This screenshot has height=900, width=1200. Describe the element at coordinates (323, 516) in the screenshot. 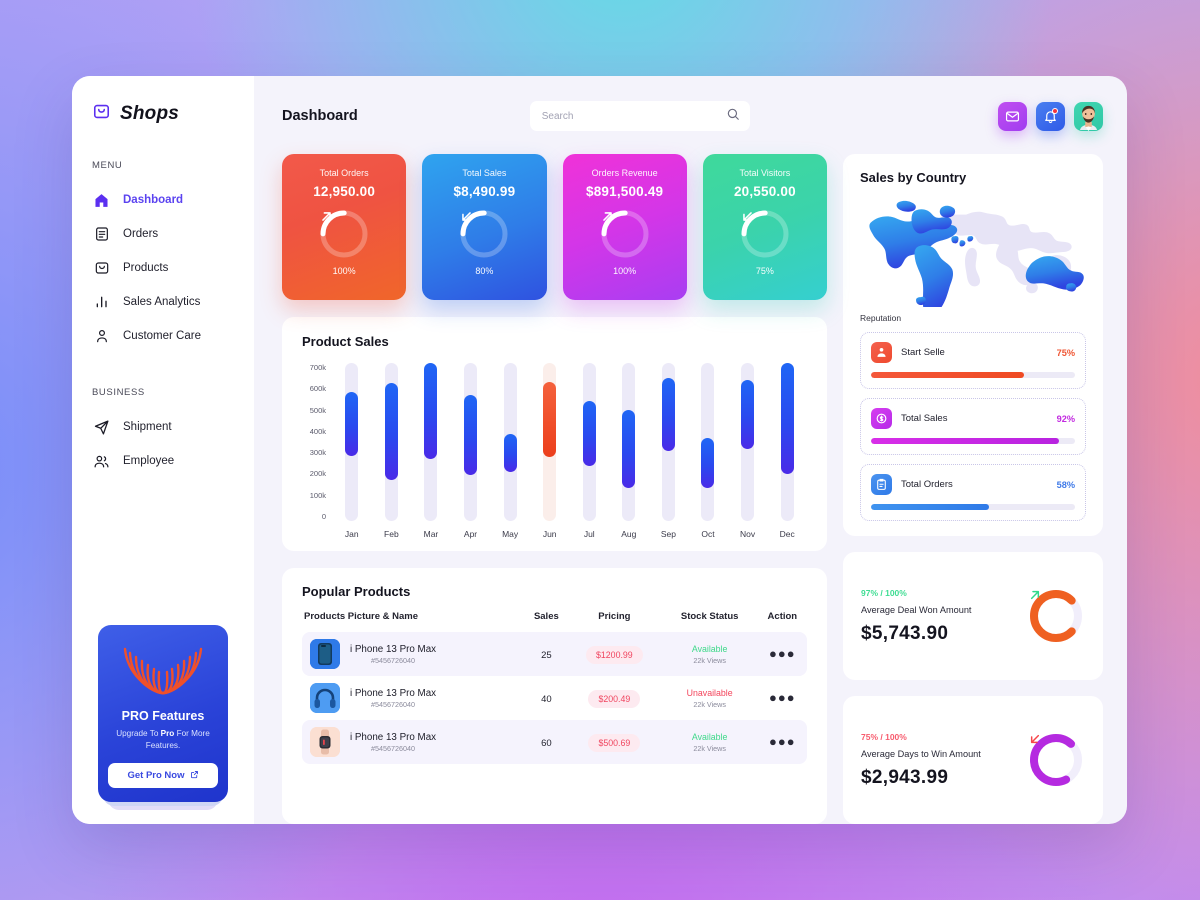

I see `chart-y-tick: 0` at that location.